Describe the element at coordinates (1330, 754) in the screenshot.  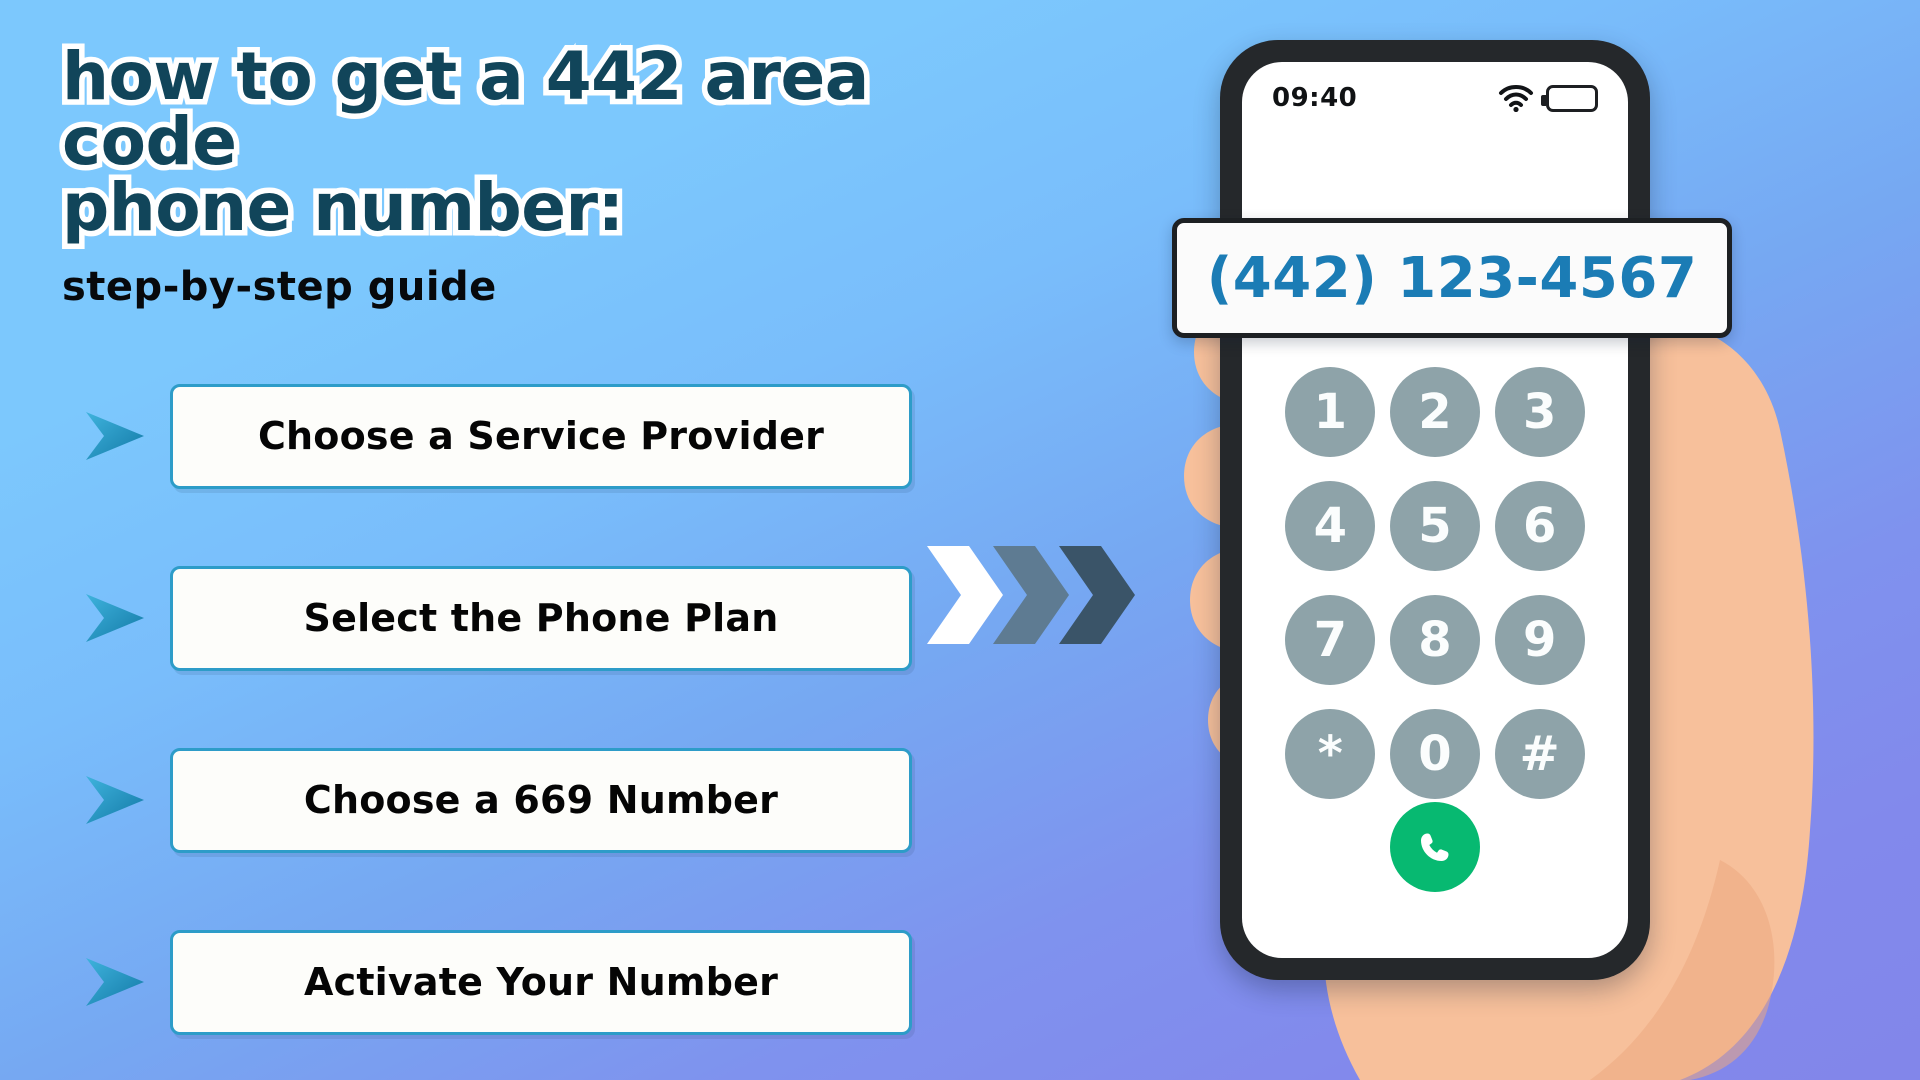
I see `dialpad-key-star: *` at that location.